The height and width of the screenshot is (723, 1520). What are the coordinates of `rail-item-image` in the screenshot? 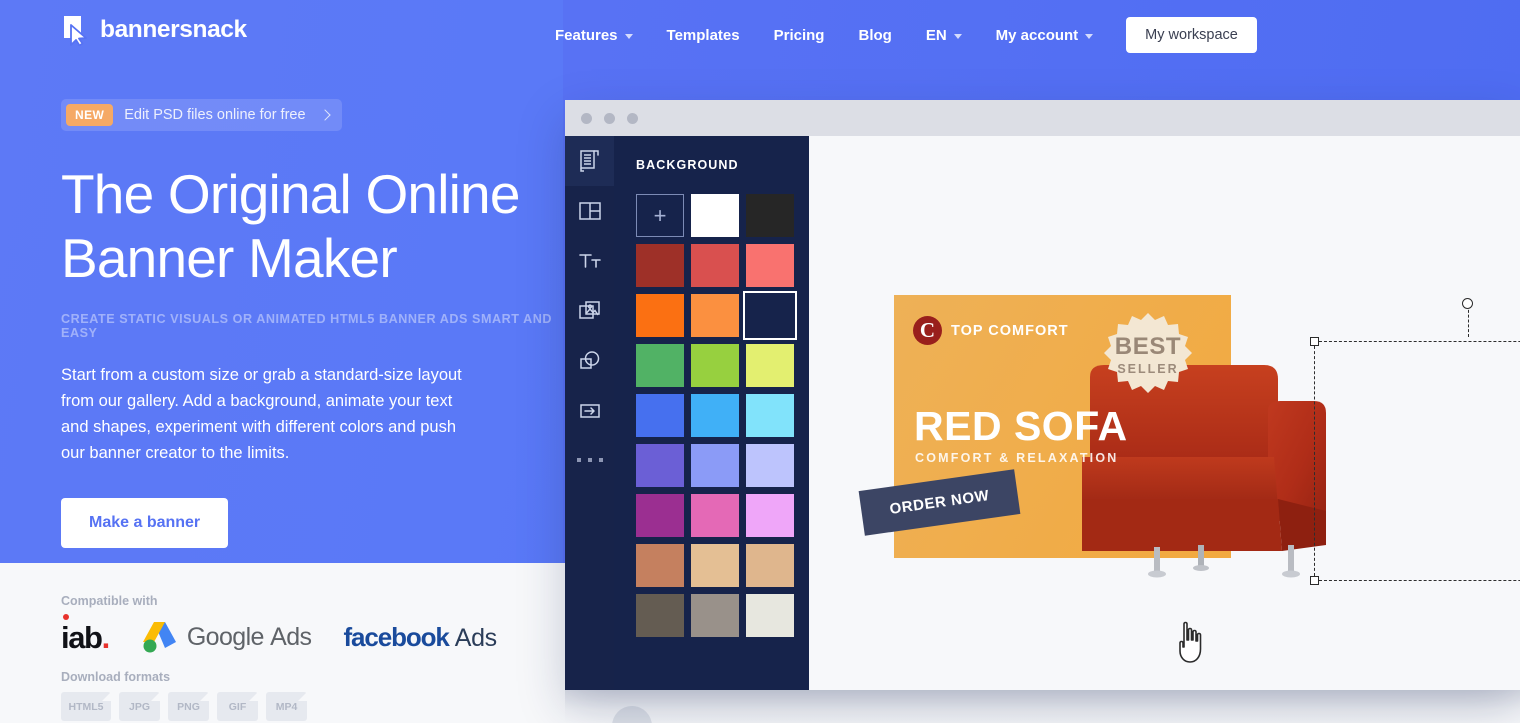 It's located at (589, 311).